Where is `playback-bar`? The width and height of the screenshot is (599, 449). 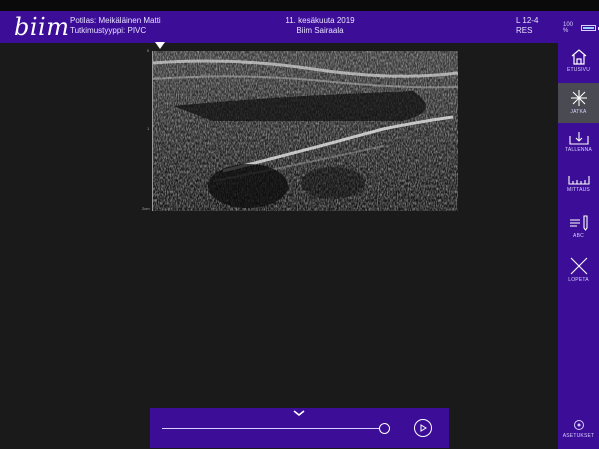
playback-bar is located at coordinates (299, 428).